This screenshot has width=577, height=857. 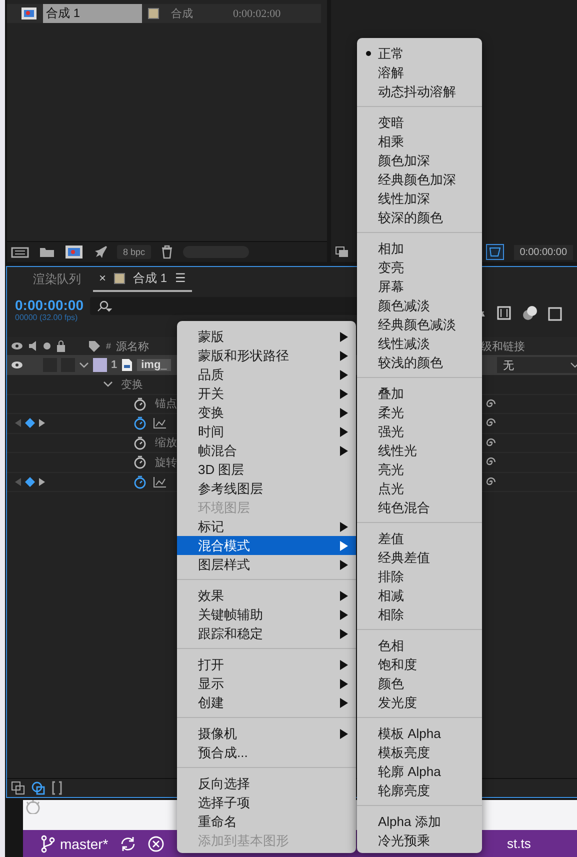 What do you see at coordinates (419, 343) in the screenshot?
I see `menu-item: 线性减淡` at bounding box center [419, 343].